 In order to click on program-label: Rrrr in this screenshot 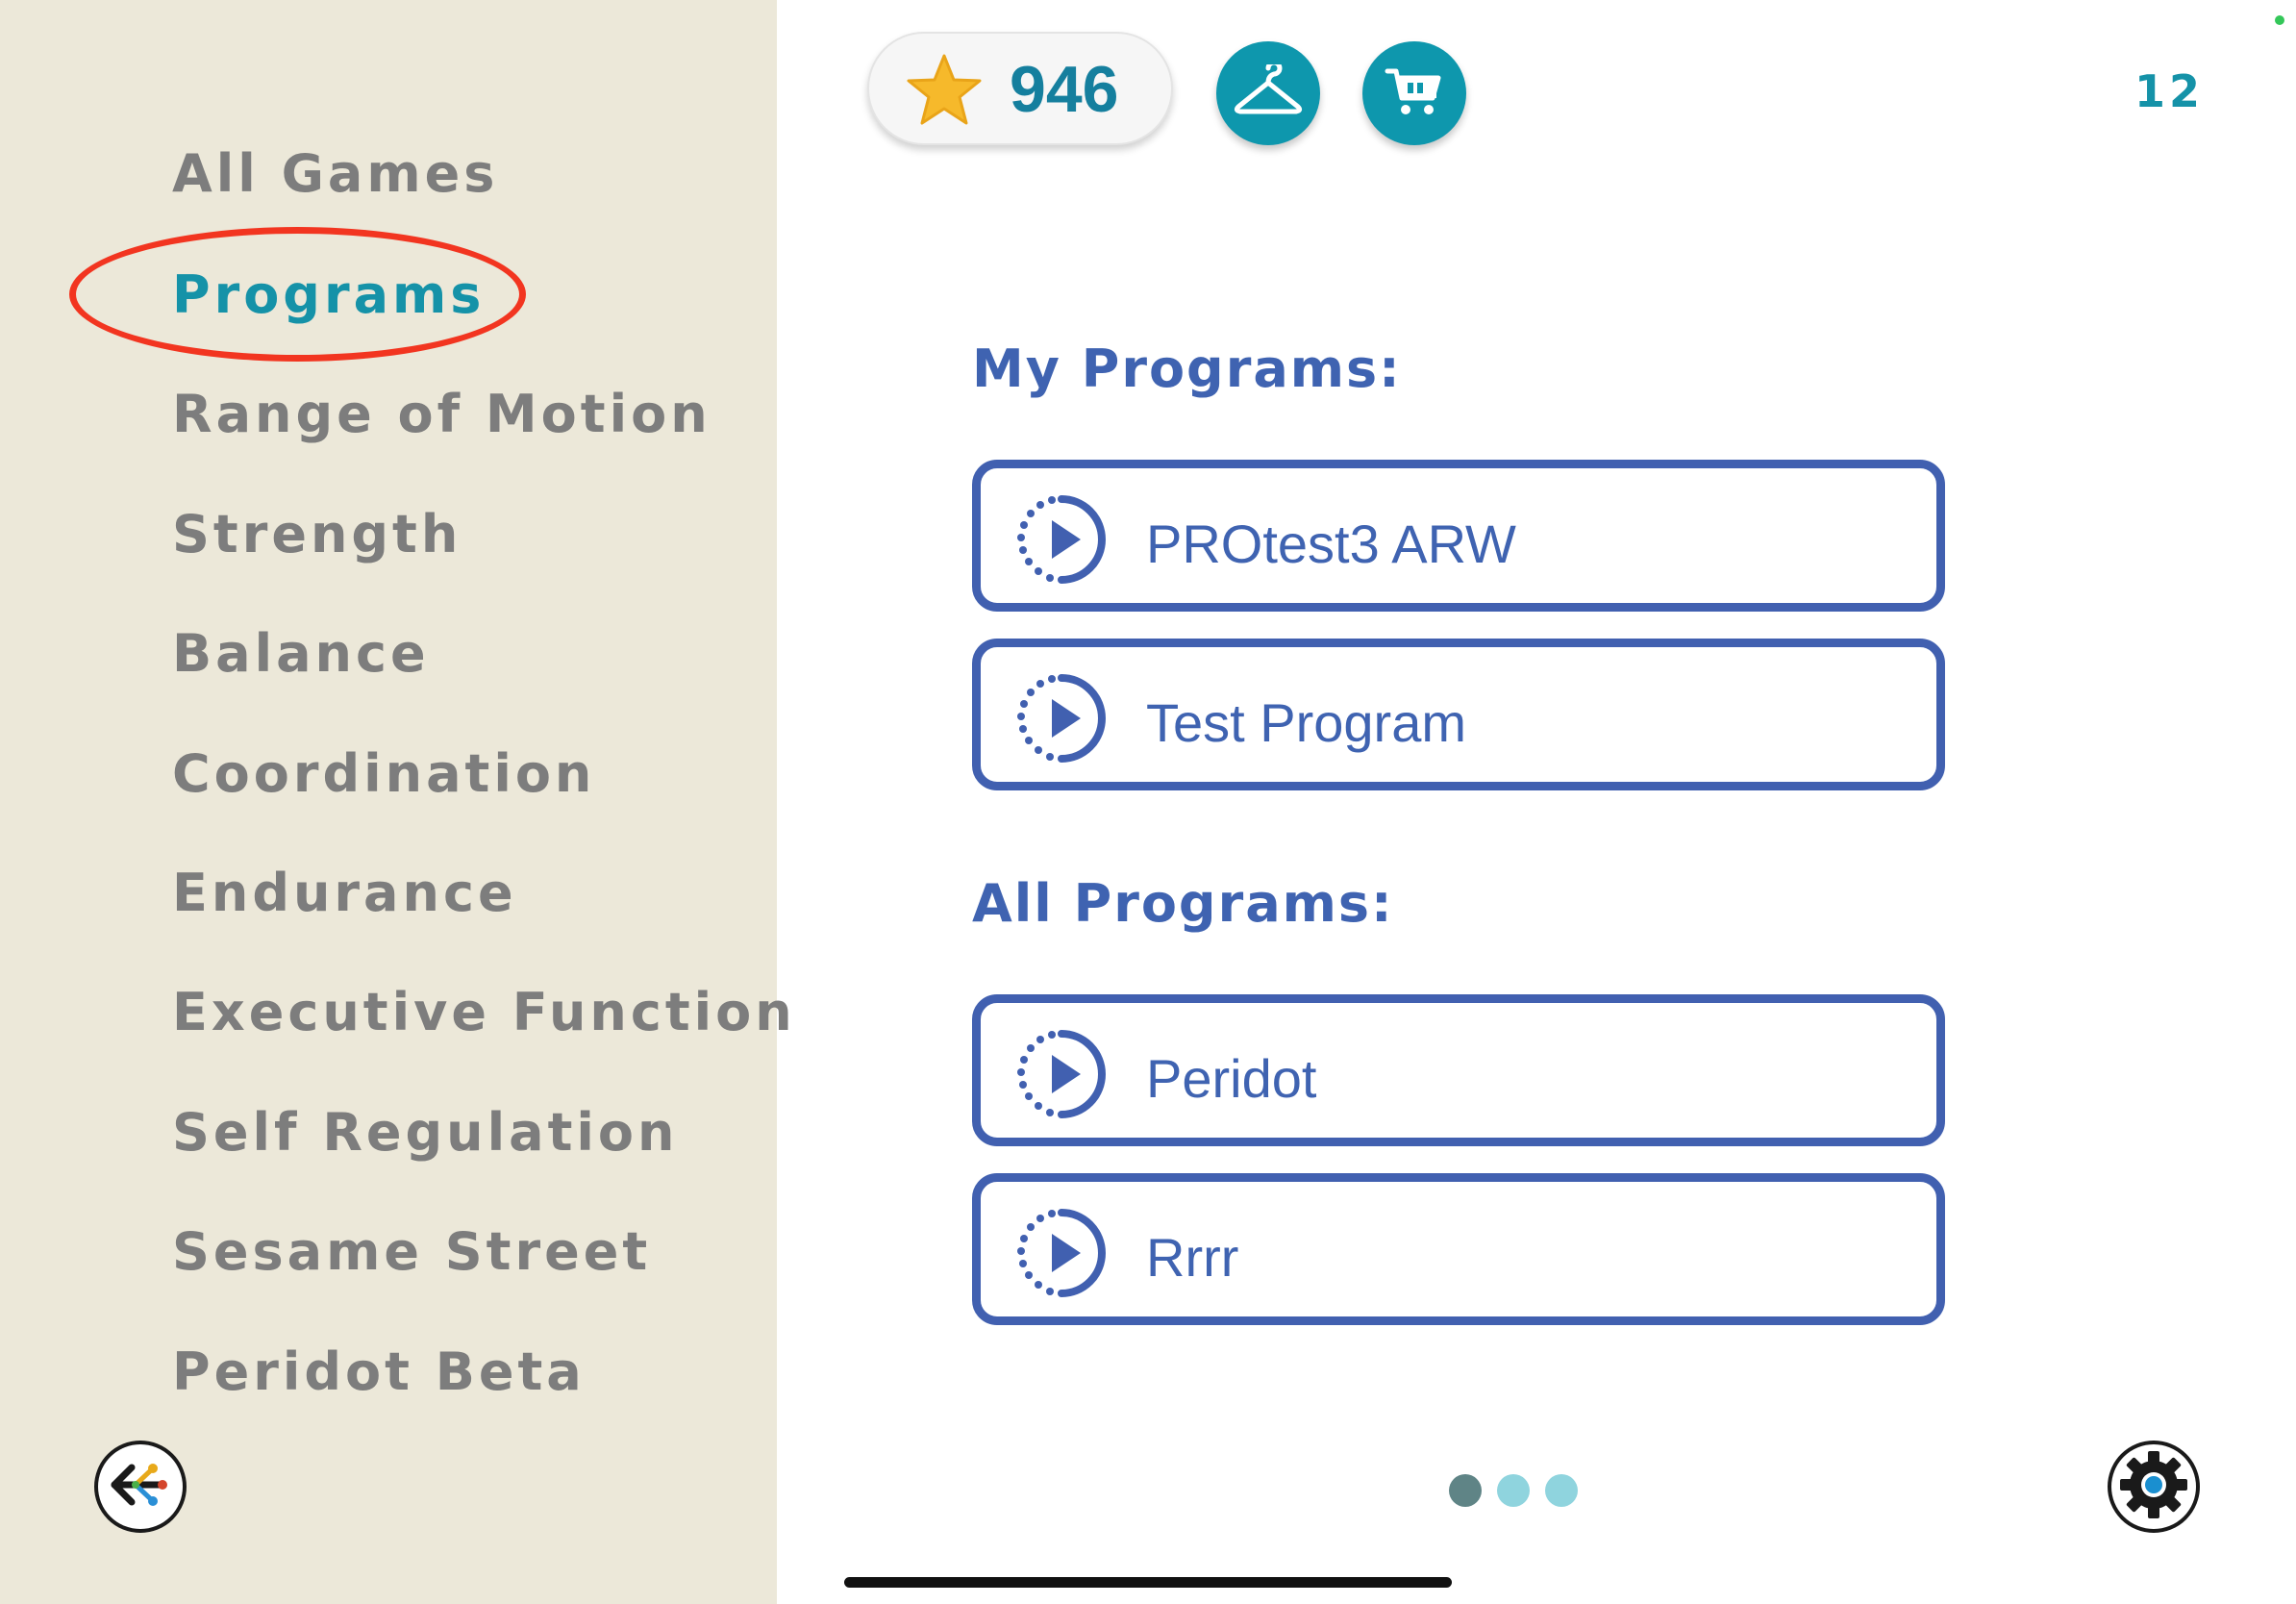, I will do `click(1192, 1257)`.